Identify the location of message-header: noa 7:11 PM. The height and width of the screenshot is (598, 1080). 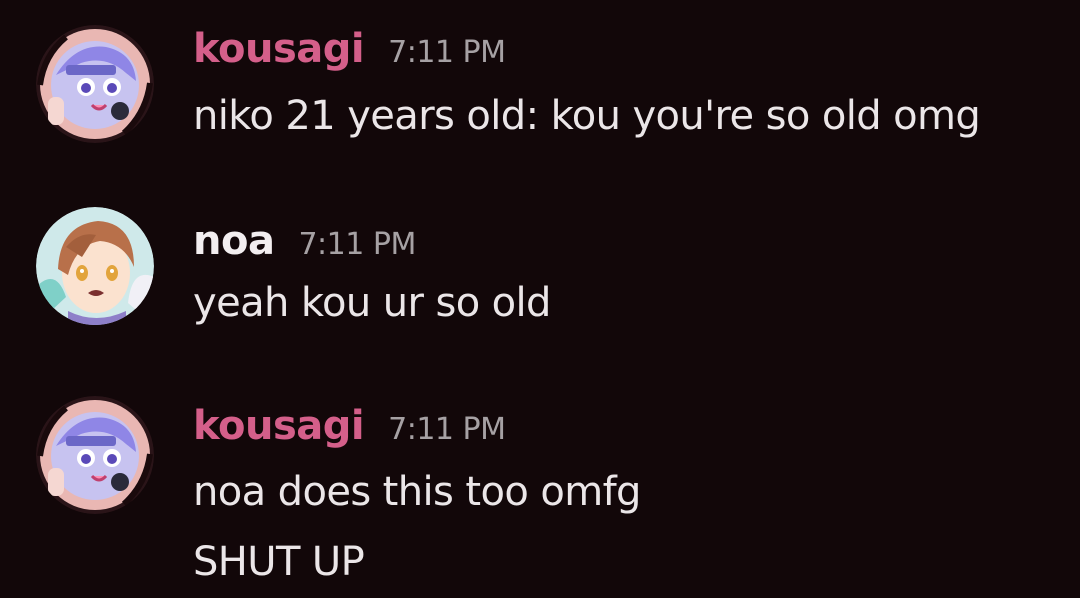
(304, 241).